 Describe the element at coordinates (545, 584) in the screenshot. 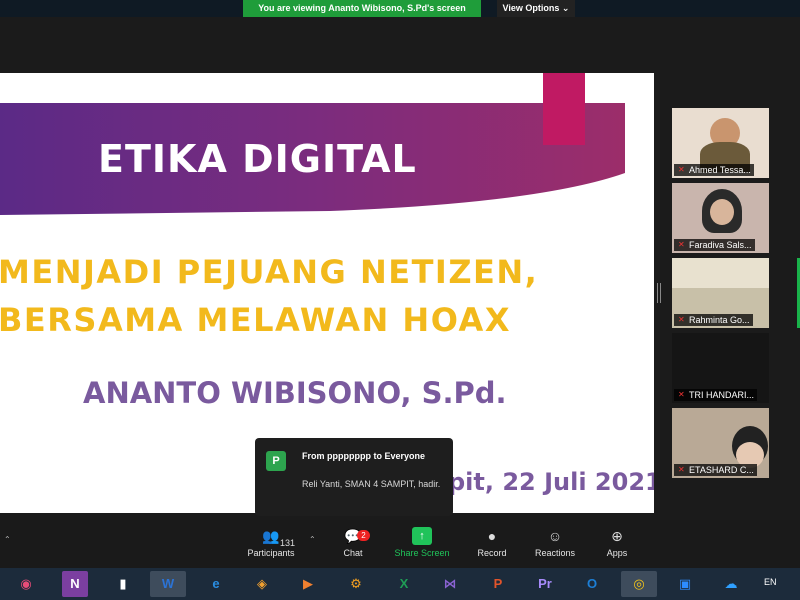

I see `premiere-icon: Pr` at that location.